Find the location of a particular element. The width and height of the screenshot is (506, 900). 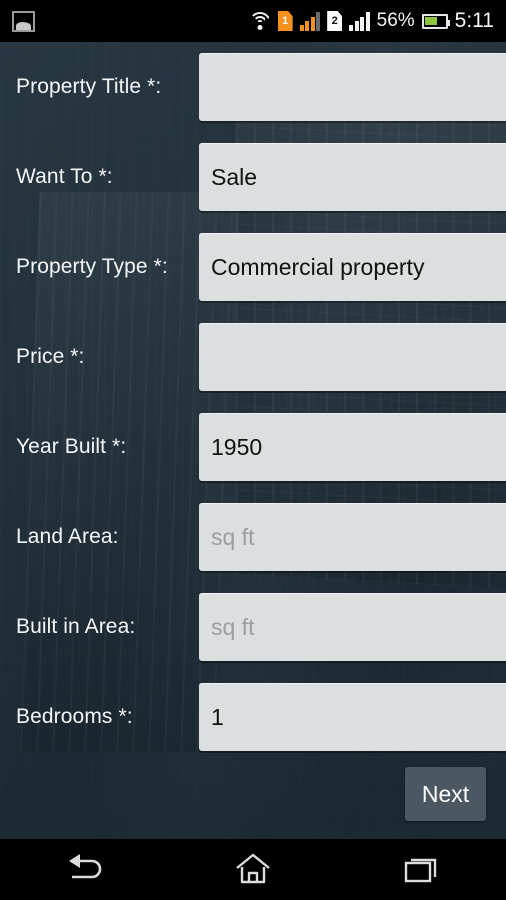

status-bar: 1 2 56% 5:11 is located at coordinates (253, 21).